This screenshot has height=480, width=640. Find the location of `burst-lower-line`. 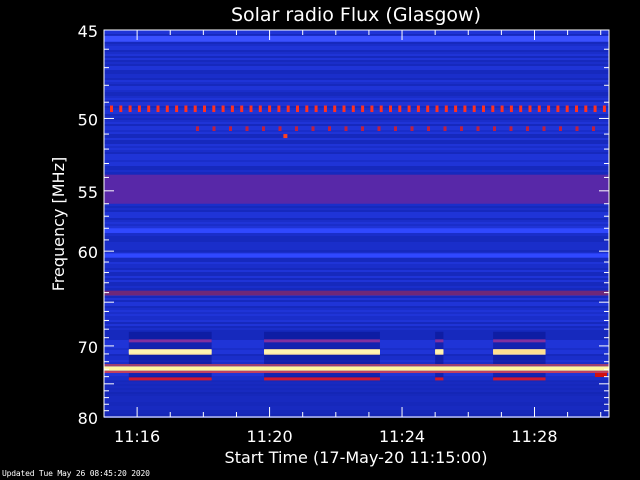

burst-lower-line is located at coordinates (322, 379).